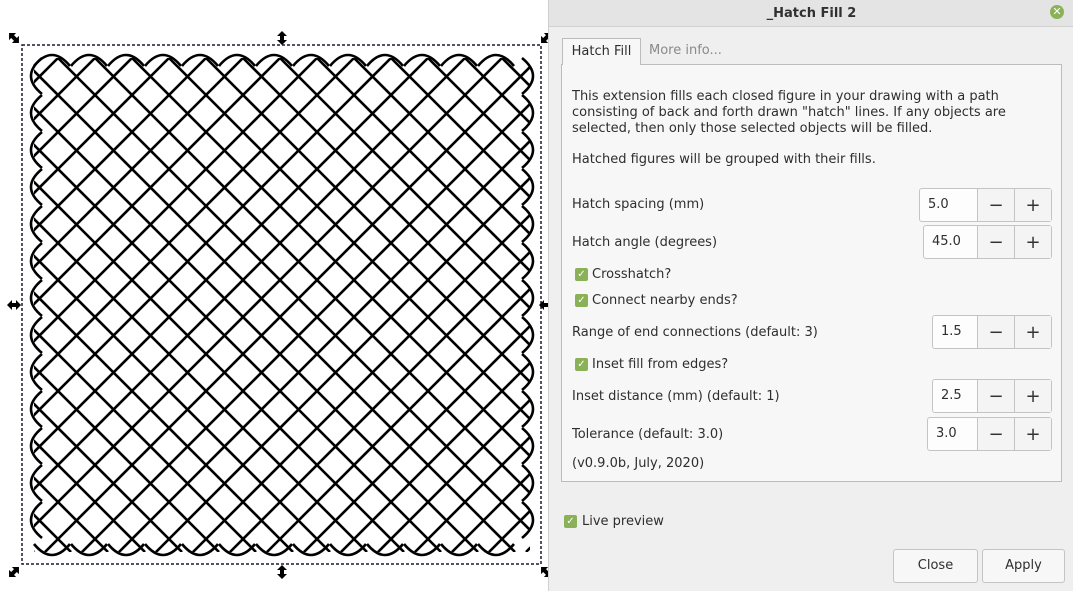 The height and width of the screenshot is (591, 1073). I want to click on hatch-angle-label: Hatch angle (degrees), so click(645, 242).